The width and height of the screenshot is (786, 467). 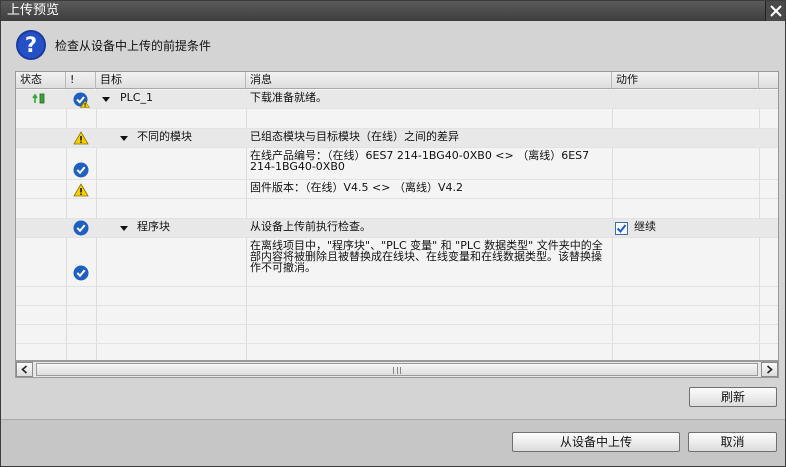 I want to click on col-status: 状态, so click(x=41, y=80).